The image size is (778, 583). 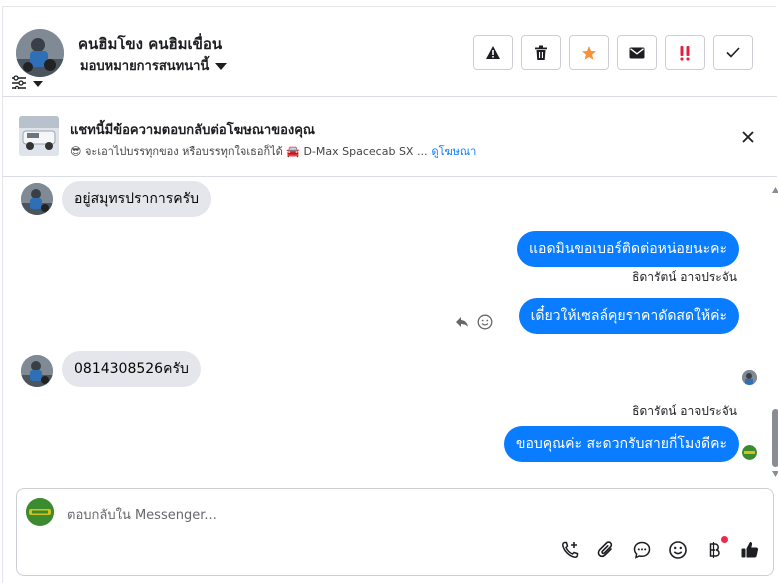 What do you see at coordinates (31, 83) in the screenshot?
I see `filter-menu` at bounding box center [31, 83].